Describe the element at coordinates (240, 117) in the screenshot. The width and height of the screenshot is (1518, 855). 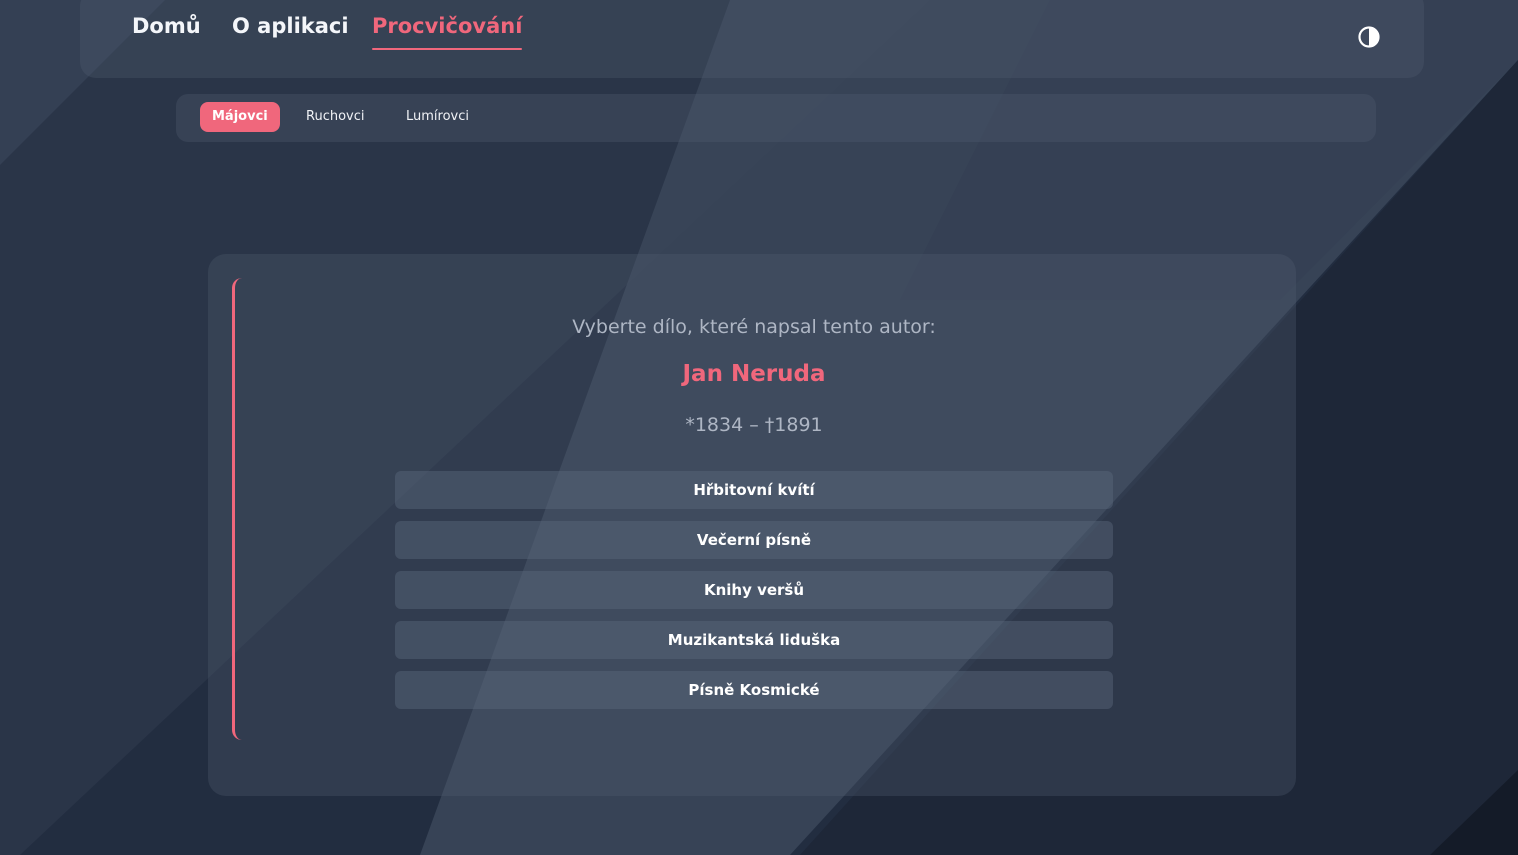
I see `tab-majovci: Májovci` at that location.